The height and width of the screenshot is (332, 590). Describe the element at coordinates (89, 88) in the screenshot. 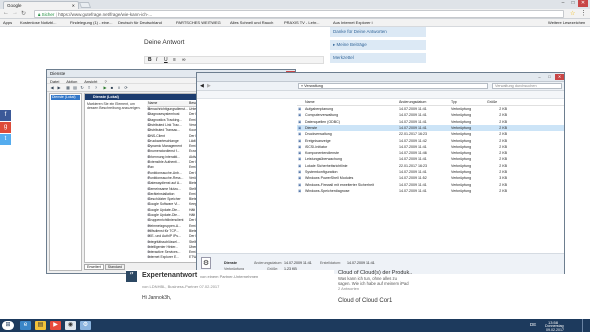

I see `export-icon: ⇪` at that location.